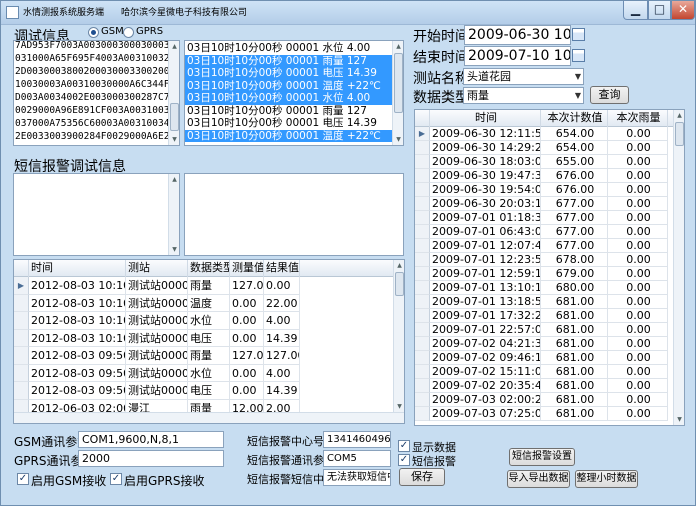 This screenshot has width=696, height=506. Describe the element at coordinates (635, 10) in the screenshot. I see `minimize-button: ▁` at that location.